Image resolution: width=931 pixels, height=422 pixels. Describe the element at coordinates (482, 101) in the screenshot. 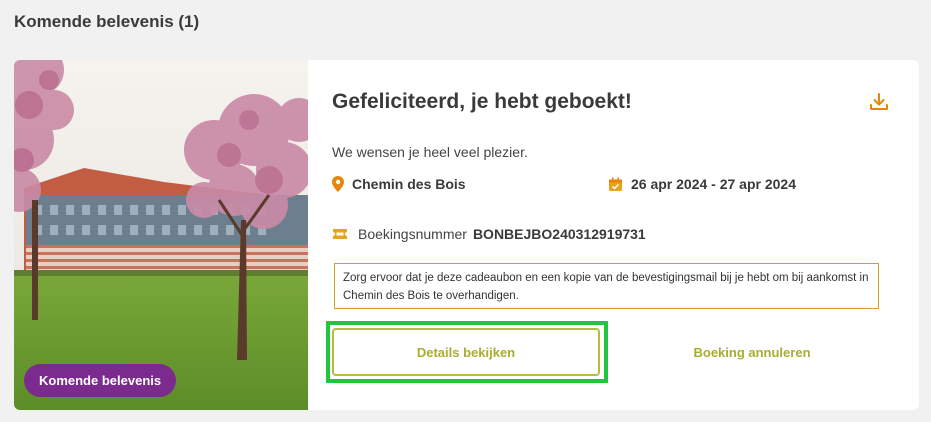

I see `booking-headline: Gefeliciteerd, je hebt geboekt!` at that location.